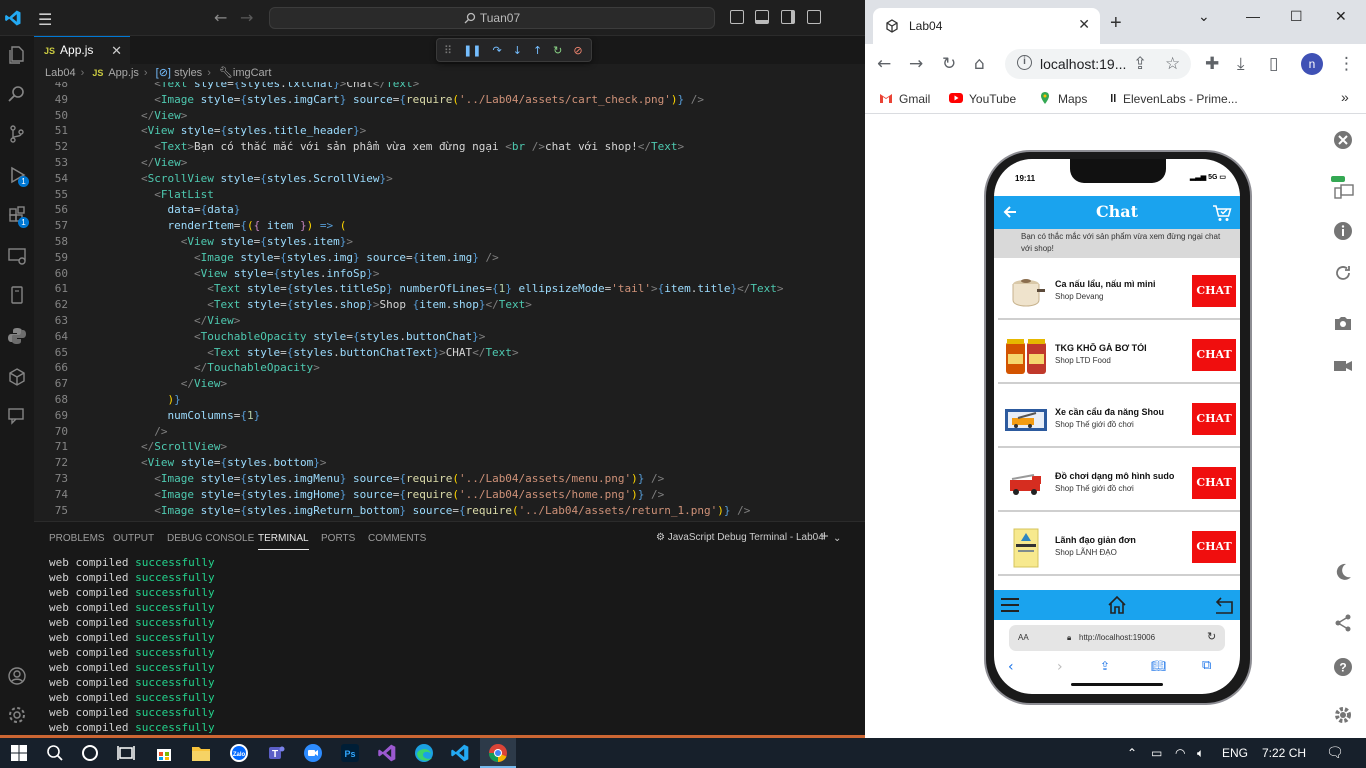  I want to click on back-icon: ←, so click(884, 64).